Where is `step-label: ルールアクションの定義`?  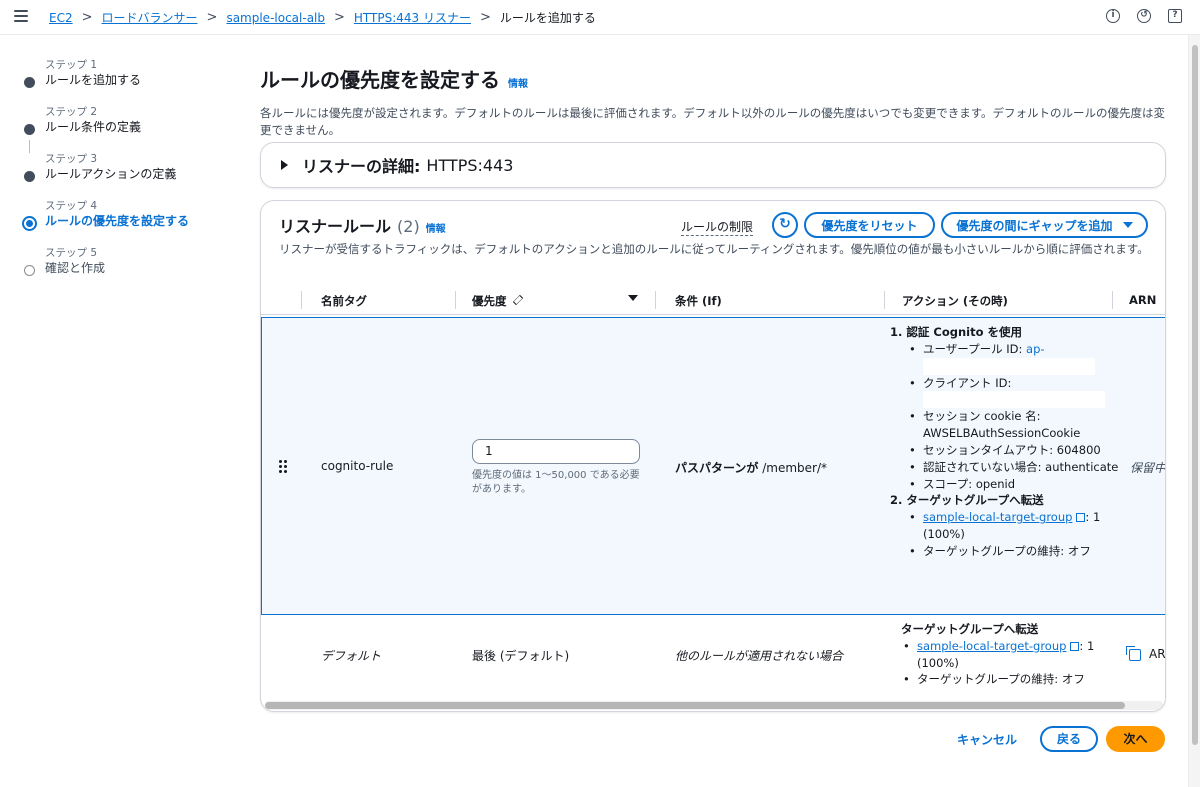 step-label: ルールアクションの定義 is located at coordinates (111, 174).